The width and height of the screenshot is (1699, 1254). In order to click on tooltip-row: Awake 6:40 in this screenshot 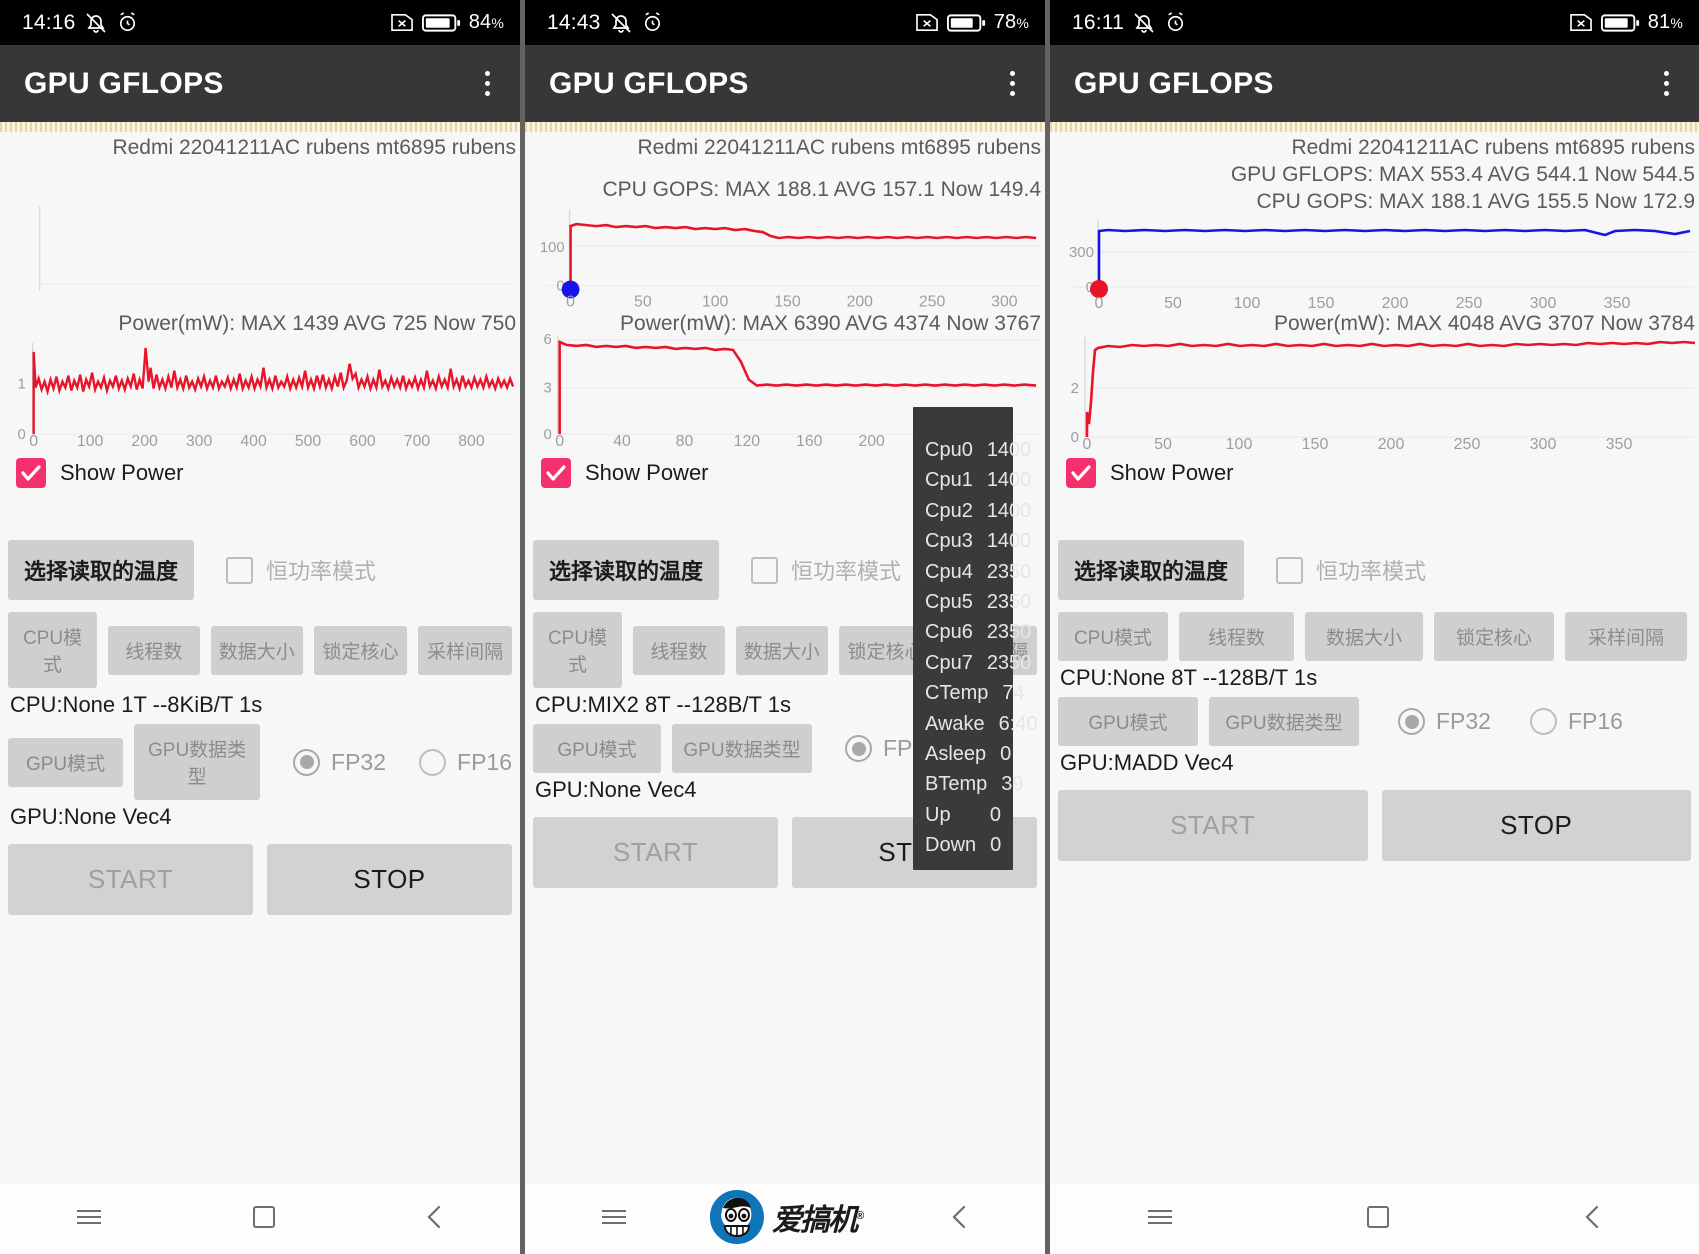, I will do `click(981, 724)`.